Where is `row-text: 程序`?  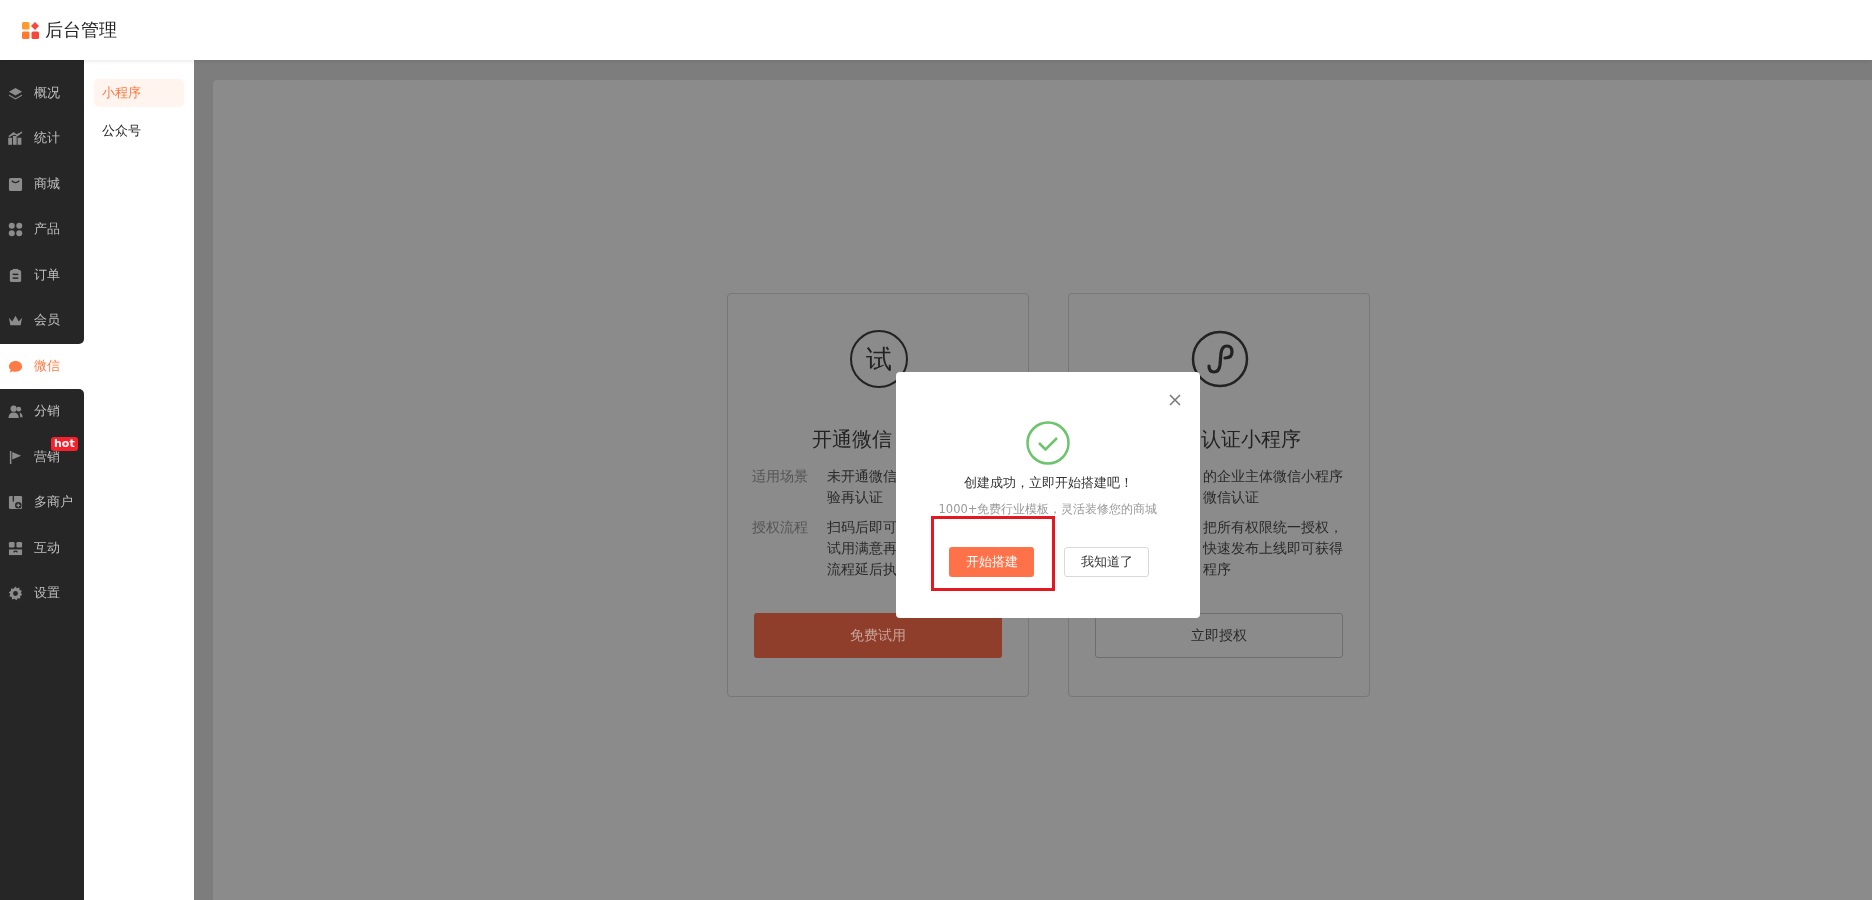
row-text: 程序 is located at coordinates (1217, 569).